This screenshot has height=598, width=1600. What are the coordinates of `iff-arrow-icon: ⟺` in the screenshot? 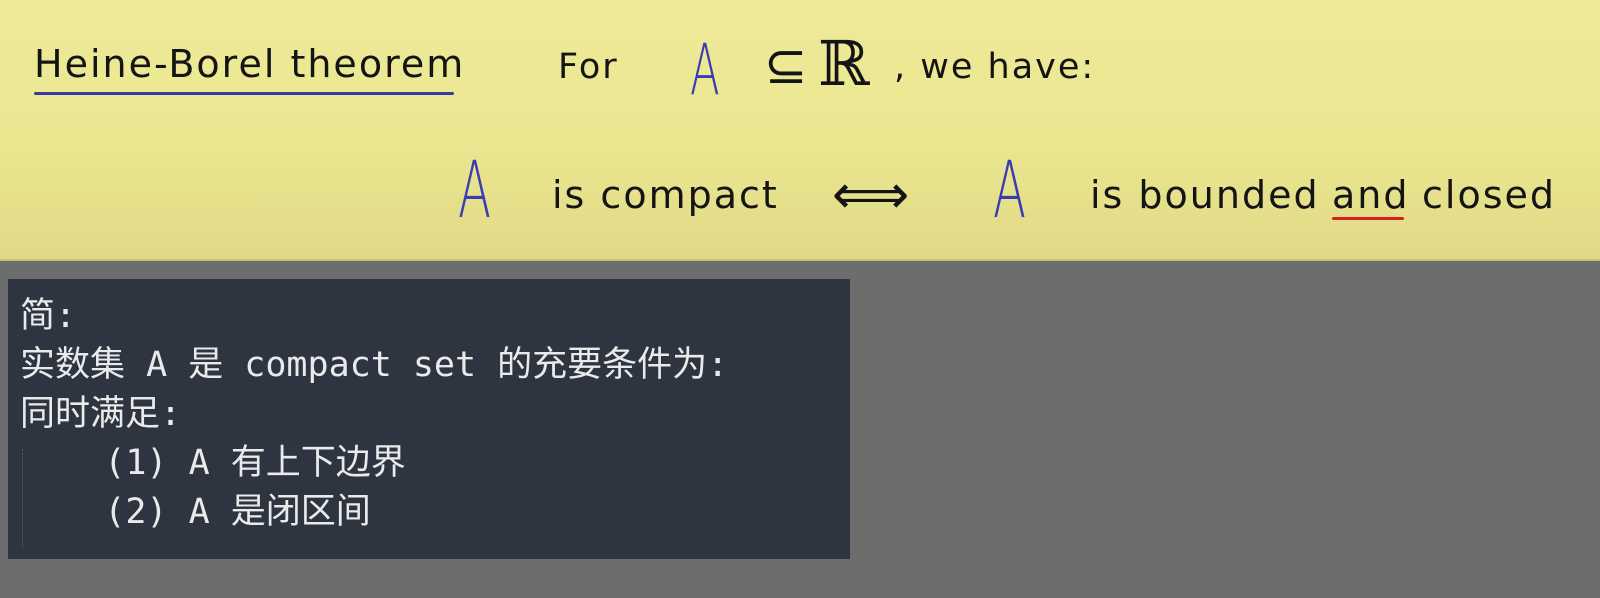 It's located at (870, 194).